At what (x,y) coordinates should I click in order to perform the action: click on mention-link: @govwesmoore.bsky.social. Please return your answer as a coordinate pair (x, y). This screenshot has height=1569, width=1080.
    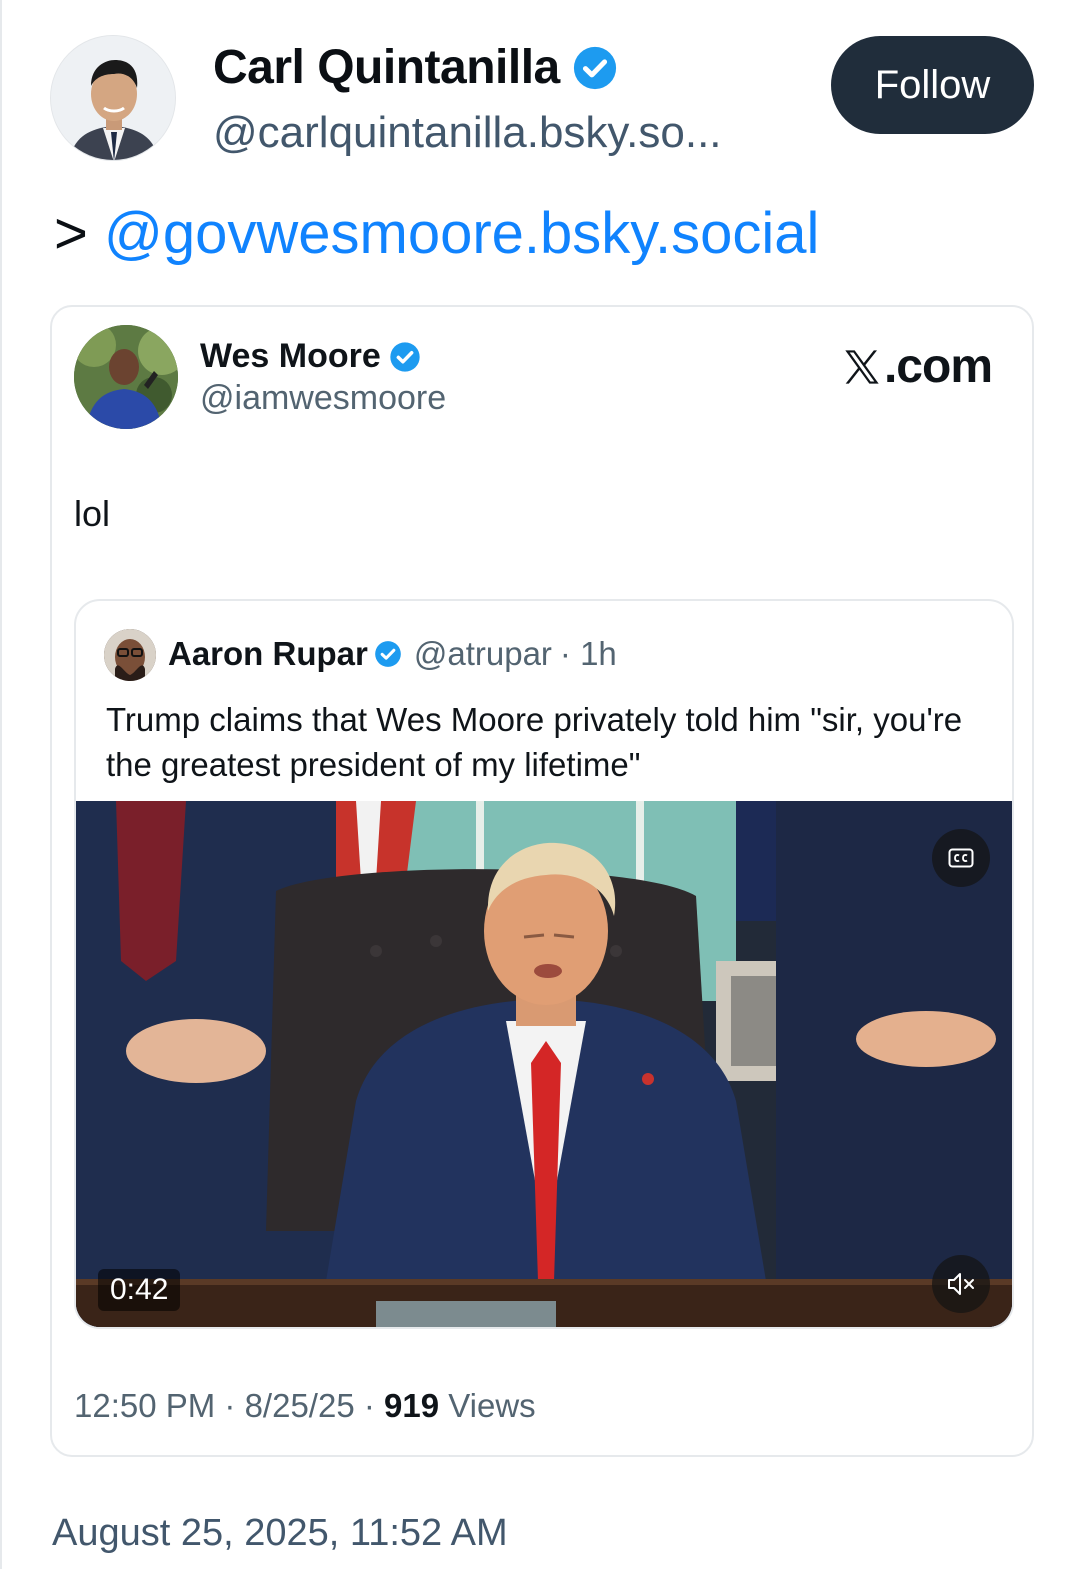
    Looking at the image, I should click on (461, 233).